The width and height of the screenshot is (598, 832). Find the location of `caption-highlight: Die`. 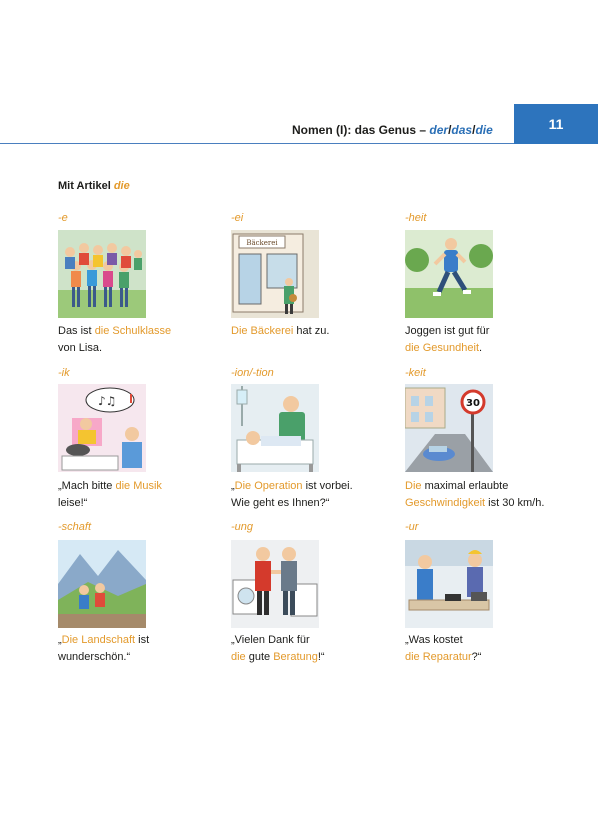

caption-highlight: Die is located at coordinates (413, 486).